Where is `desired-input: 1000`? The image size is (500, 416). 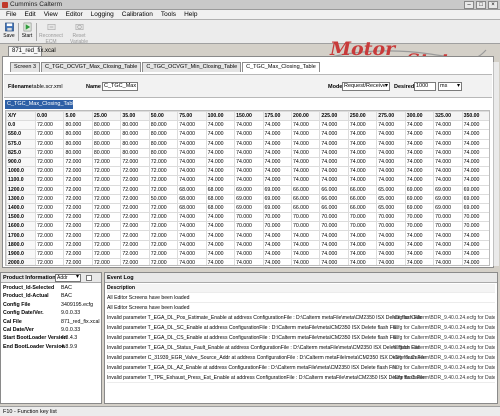 desired-input: 1000 is located at coordinates (425, 86).